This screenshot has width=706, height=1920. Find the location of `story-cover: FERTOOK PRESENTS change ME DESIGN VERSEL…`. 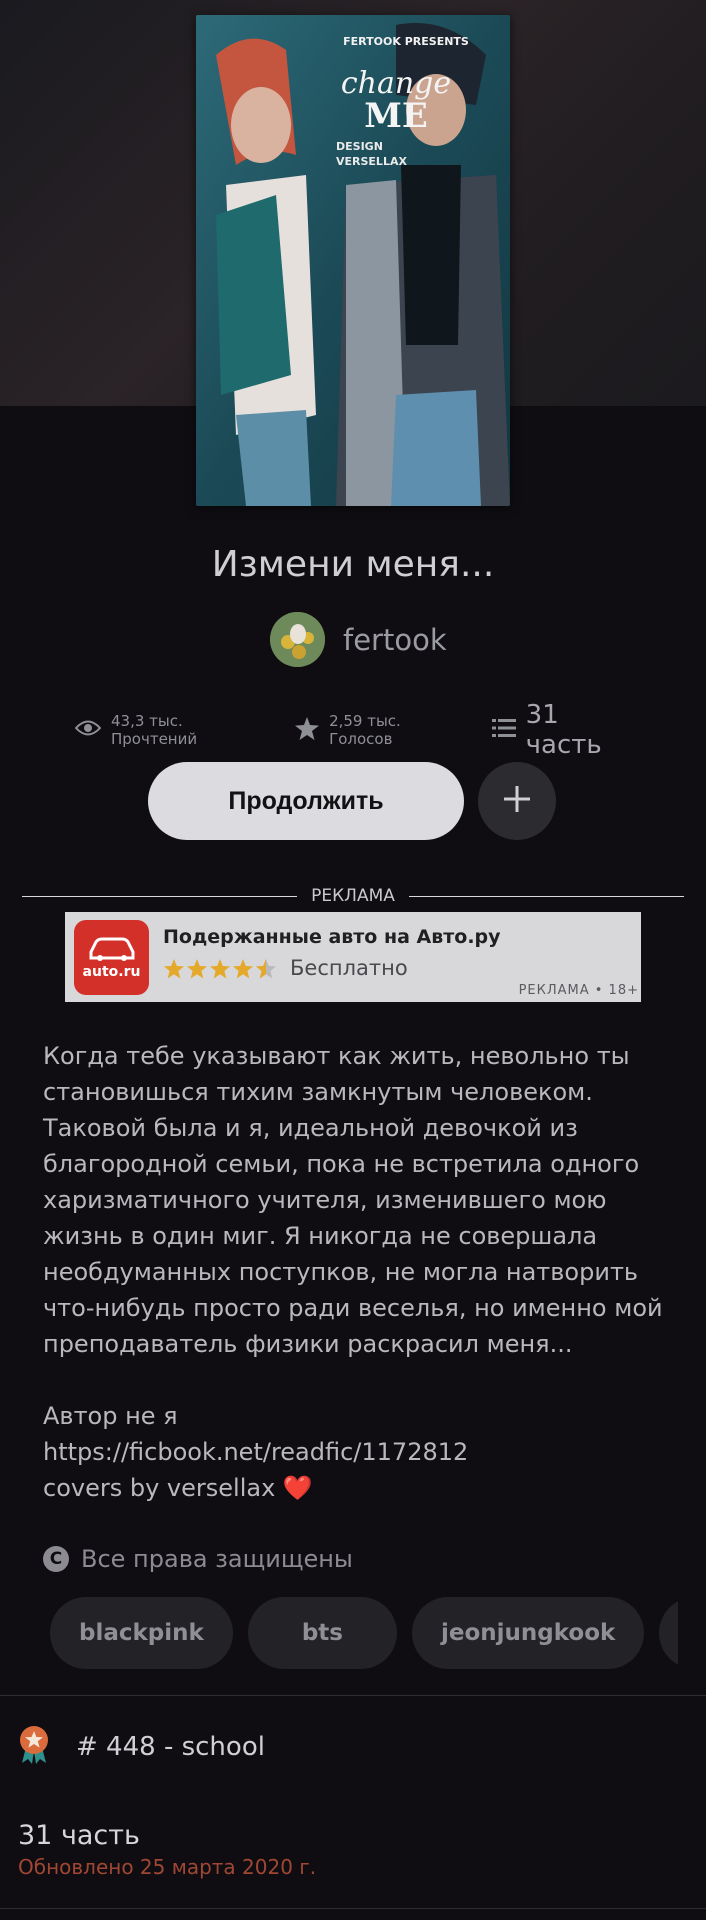

story-cover: FERTOOK PRESENTS change ME DESIGN VERSEL… is located at coordinates (353, 260).